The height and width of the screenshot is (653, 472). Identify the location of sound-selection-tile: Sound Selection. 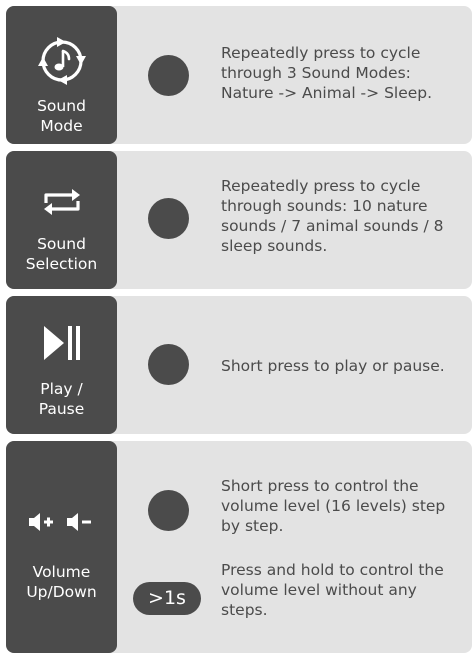
(61, 220).